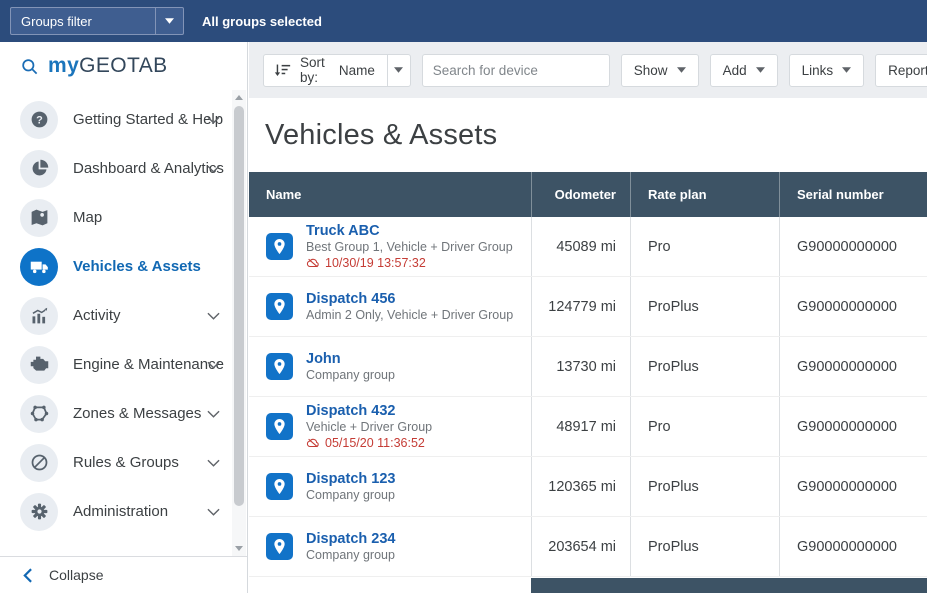 This screenshot has height=593, width=927. What do you see at coordinates (410, 314) in the screenshot?
I see `vehicle-groups: Admin 2 Only, Vehicle + Driver Group` at bounding box center [410, 314].